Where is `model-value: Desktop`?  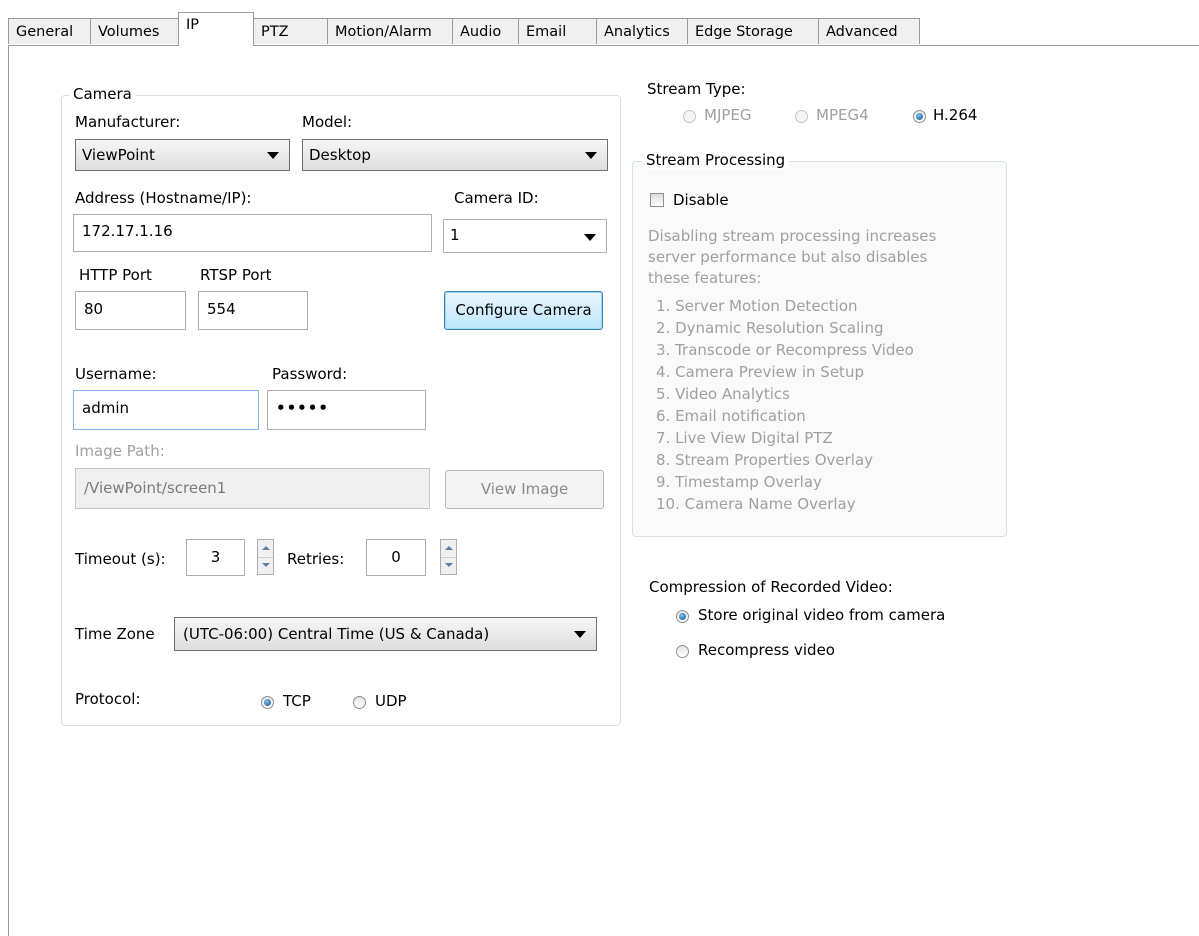 model-value: Desktop is located at coordinates (340, 155).